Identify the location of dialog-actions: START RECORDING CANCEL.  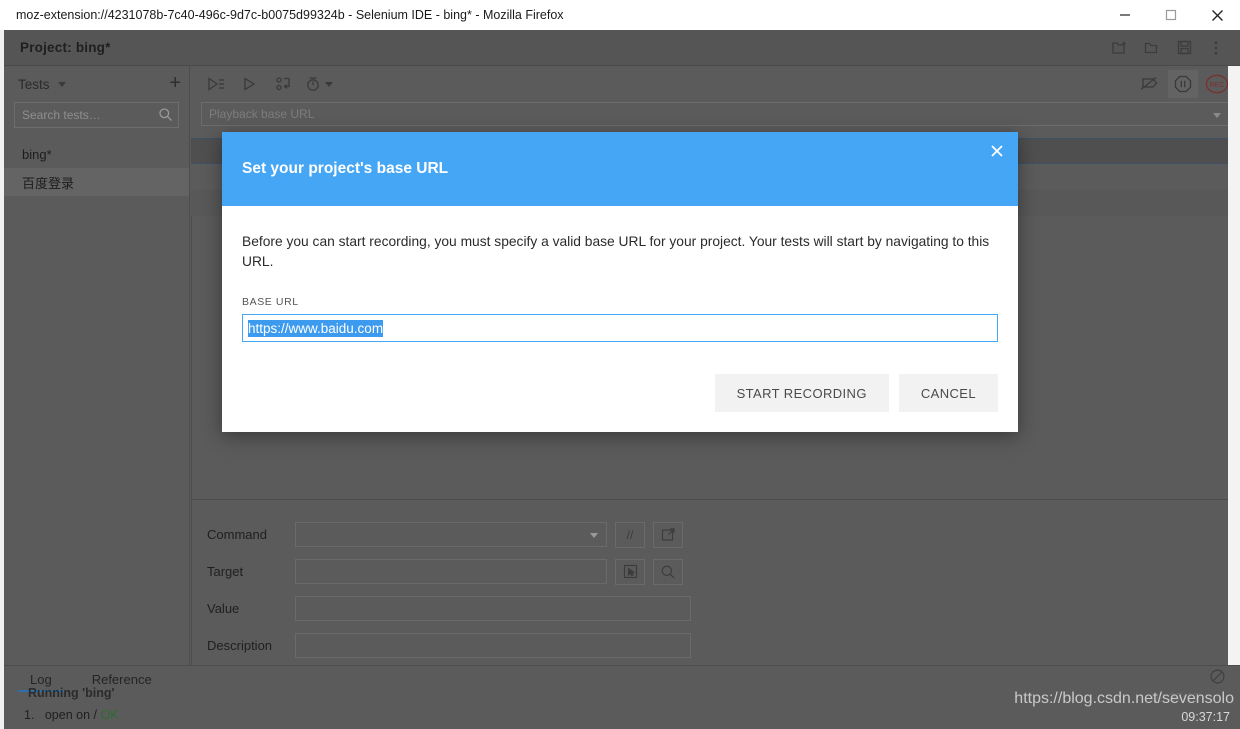
(856, 393).